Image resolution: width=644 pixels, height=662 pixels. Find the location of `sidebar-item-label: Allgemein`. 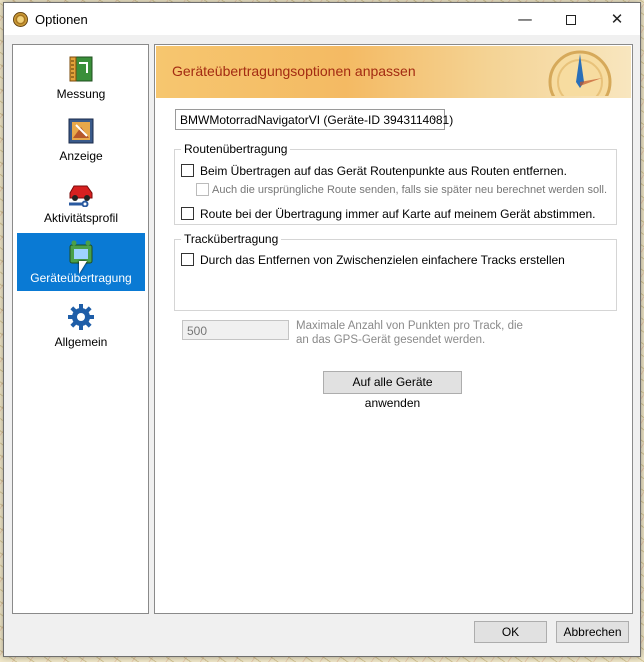

sidebar-item-label: Allgemein is located at coordinates (81, 342).